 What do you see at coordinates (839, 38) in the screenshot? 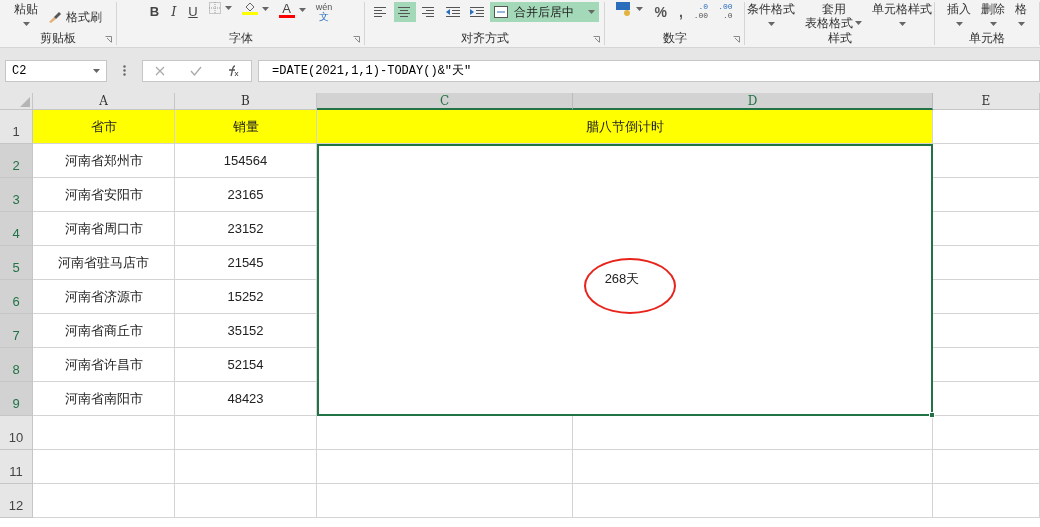
I see `group-label: 样式` at bounding box center [839, 38].